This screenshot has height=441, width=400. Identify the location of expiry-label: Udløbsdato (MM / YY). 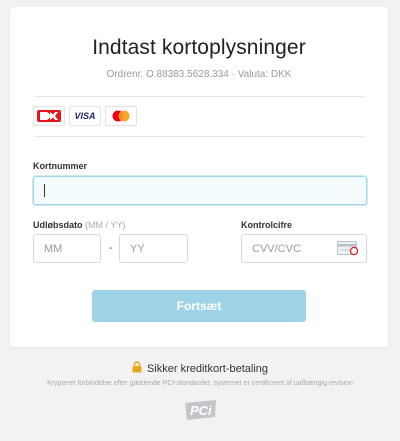
(79, 225).